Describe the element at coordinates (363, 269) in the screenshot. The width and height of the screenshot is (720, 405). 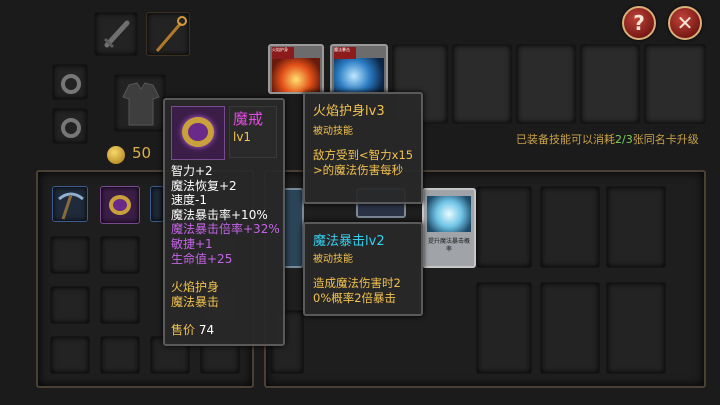
I see `skill-tooltip-magic-crit: 魔法暴击lv2 被动技能 造成魔法伤害时20%概率2倍暴击` at that location.